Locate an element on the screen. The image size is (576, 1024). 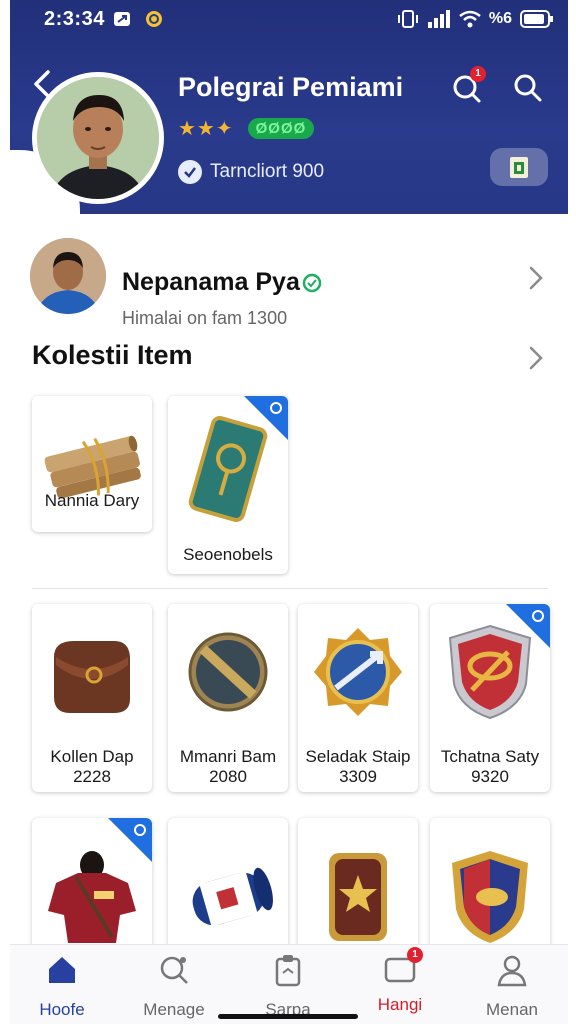
nav-messages: 1 Hangi is located at coordinates (400, 984).